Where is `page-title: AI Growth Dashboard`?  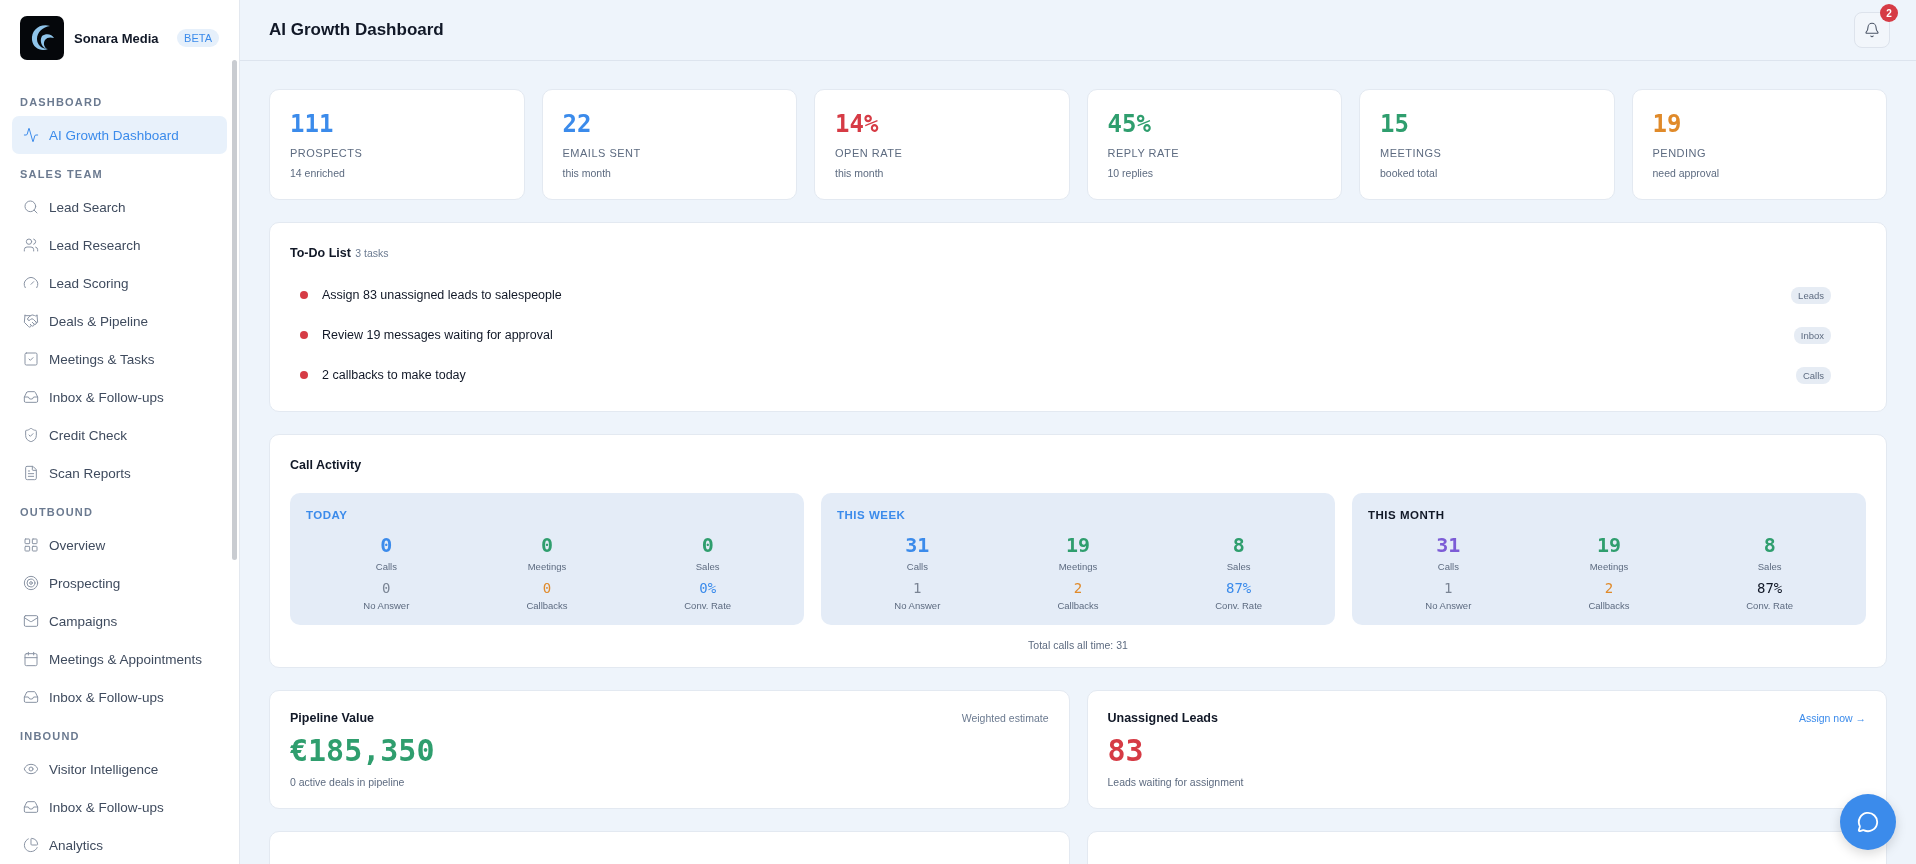
page-title: AI Growth Dashboard is located at coordinates (356, 30).